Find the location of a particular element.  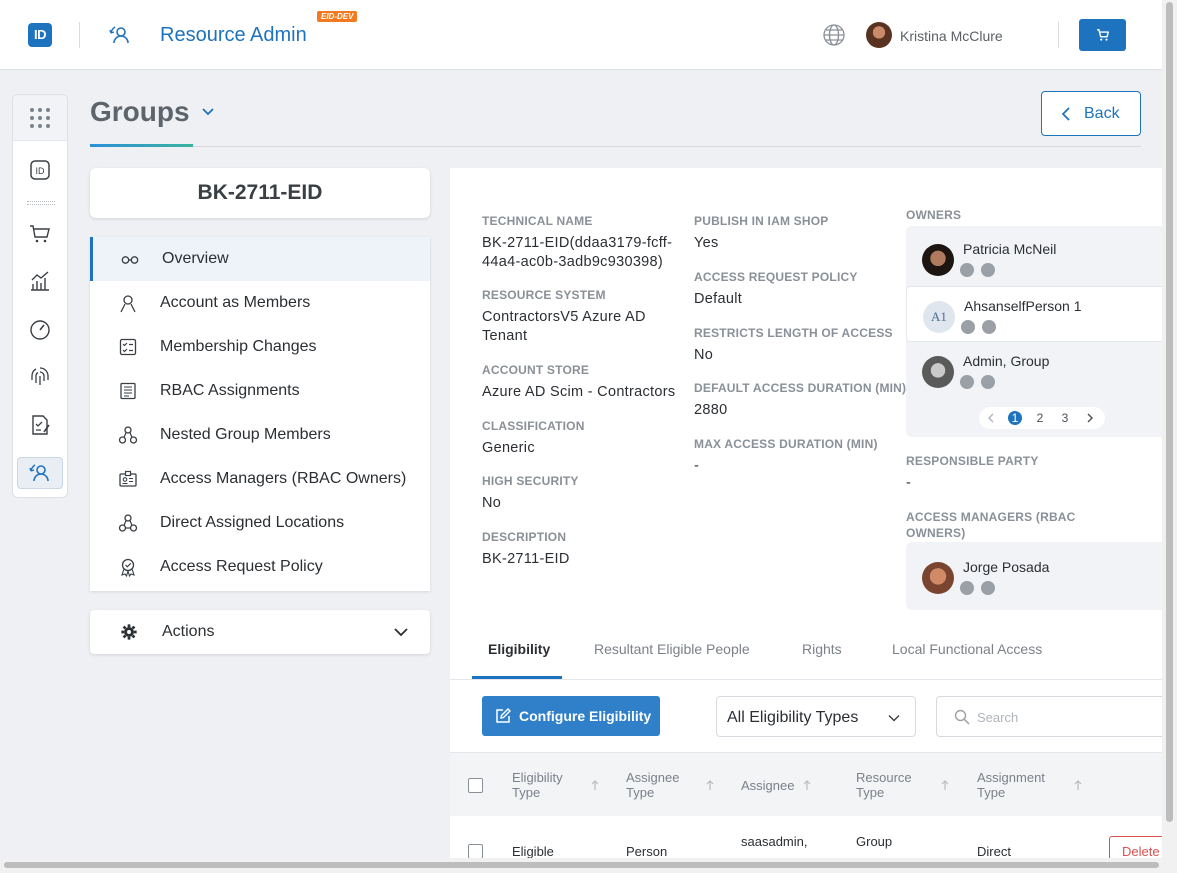

owner-name: AhsanselfPerson 1 is located at coordinates (1023, 306).